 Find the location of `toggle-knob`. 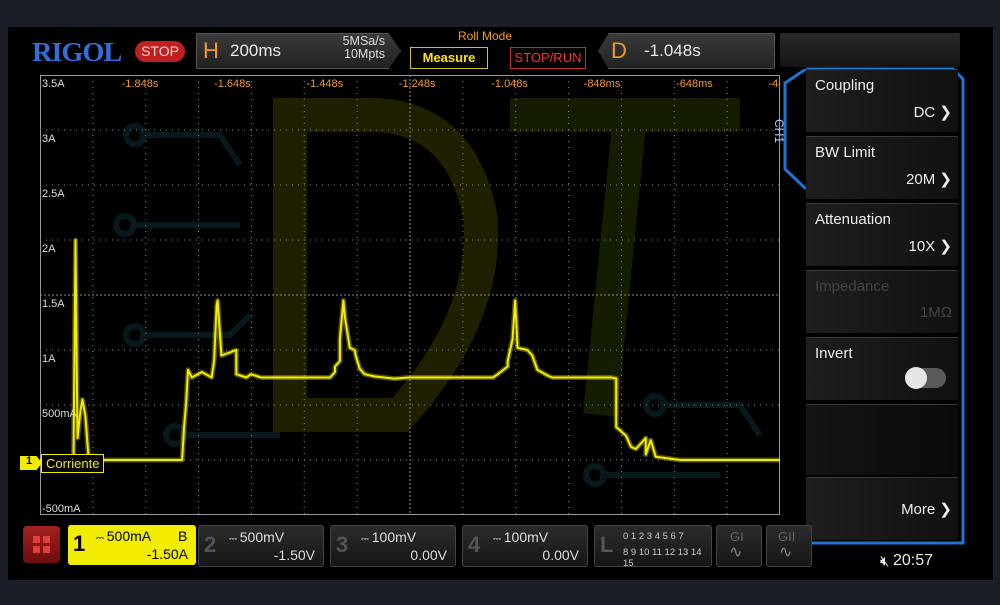

toggle-knob is located at coordinates (916, 378).